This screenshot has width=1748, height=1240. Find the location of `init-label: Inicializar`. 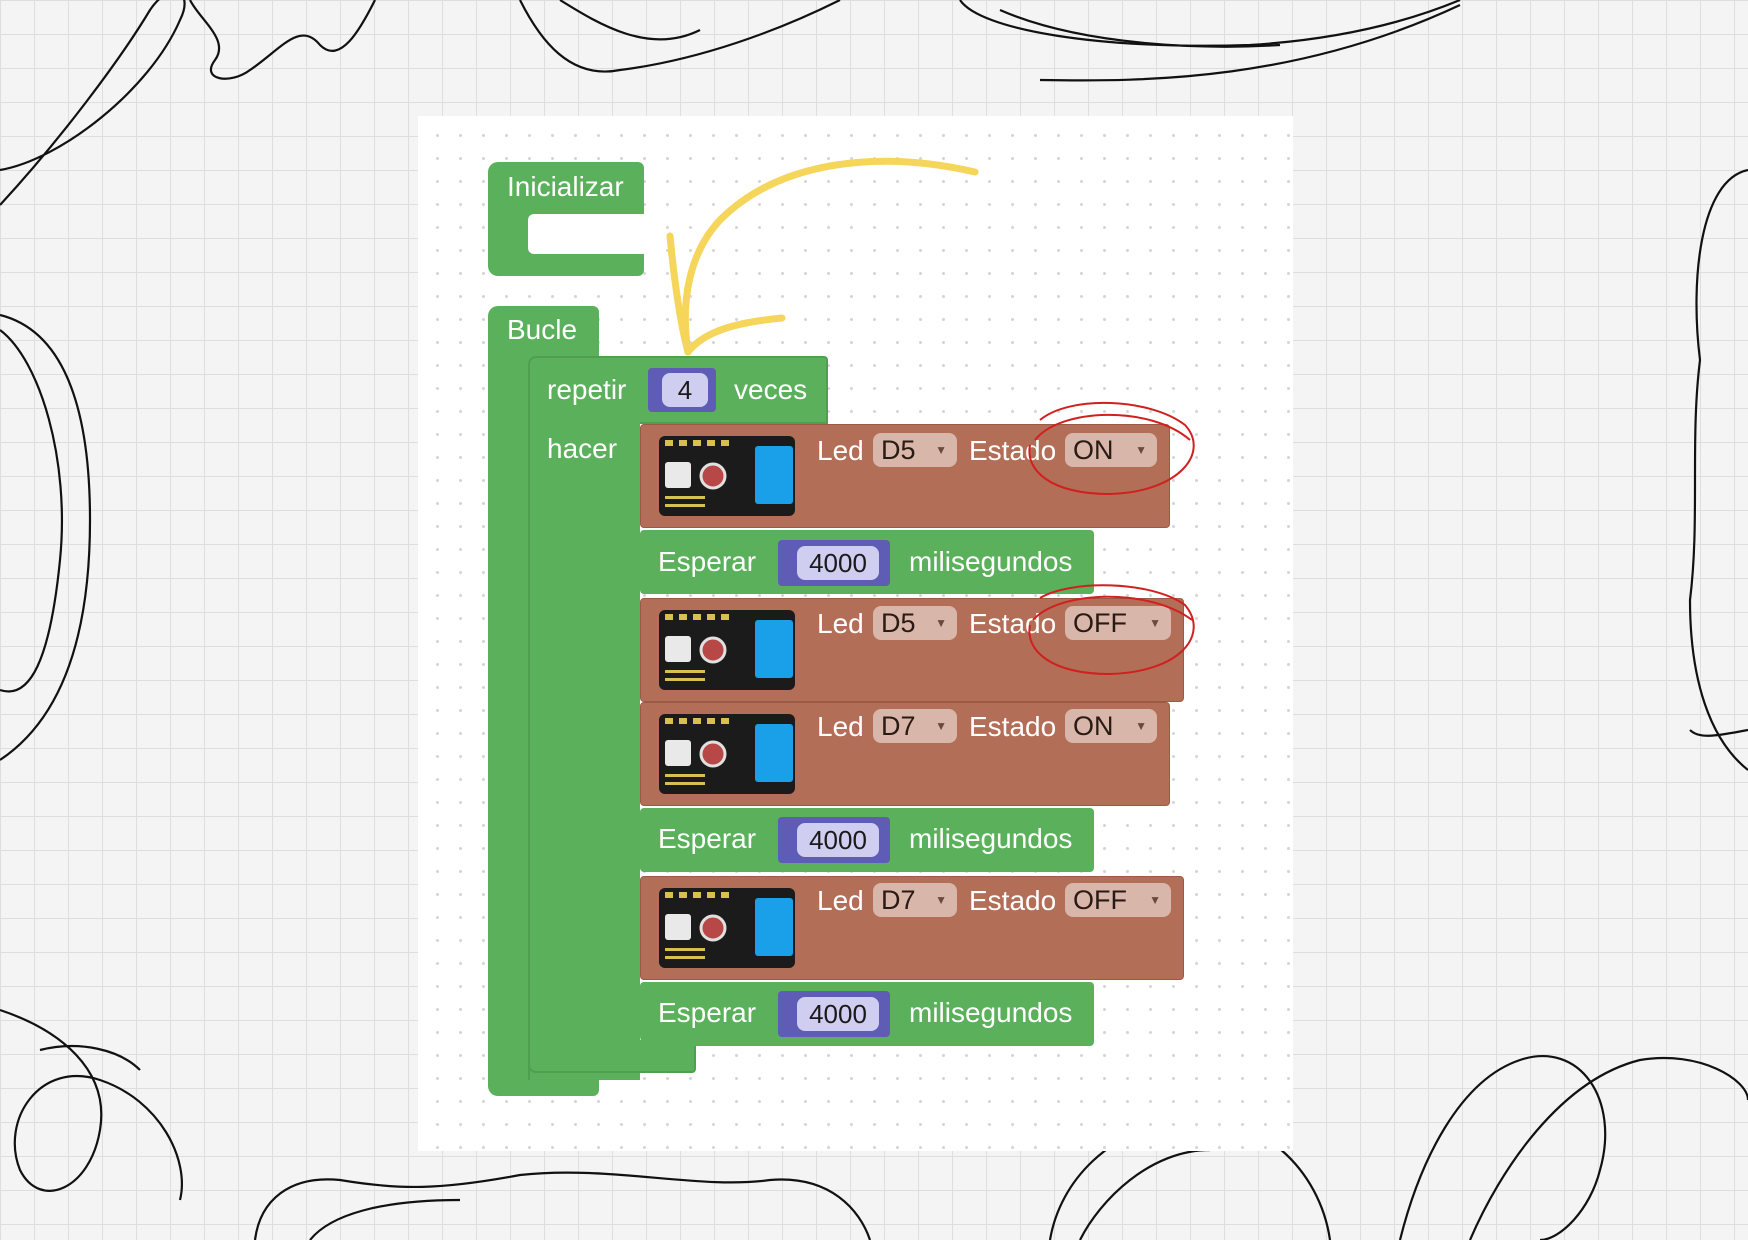

init-label: Inicializar is located at coordinates (565, 186).